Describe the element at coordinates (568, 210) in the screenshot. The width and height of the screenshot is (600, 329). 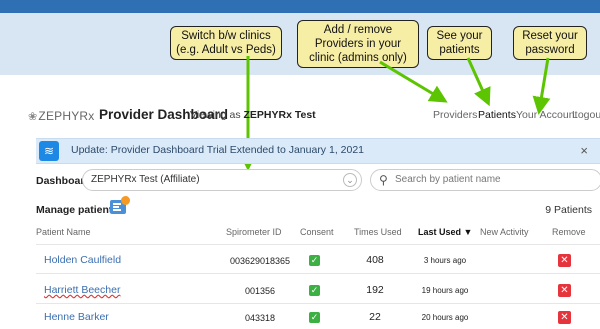
I see `patient-count: 9 Patients` at that location.